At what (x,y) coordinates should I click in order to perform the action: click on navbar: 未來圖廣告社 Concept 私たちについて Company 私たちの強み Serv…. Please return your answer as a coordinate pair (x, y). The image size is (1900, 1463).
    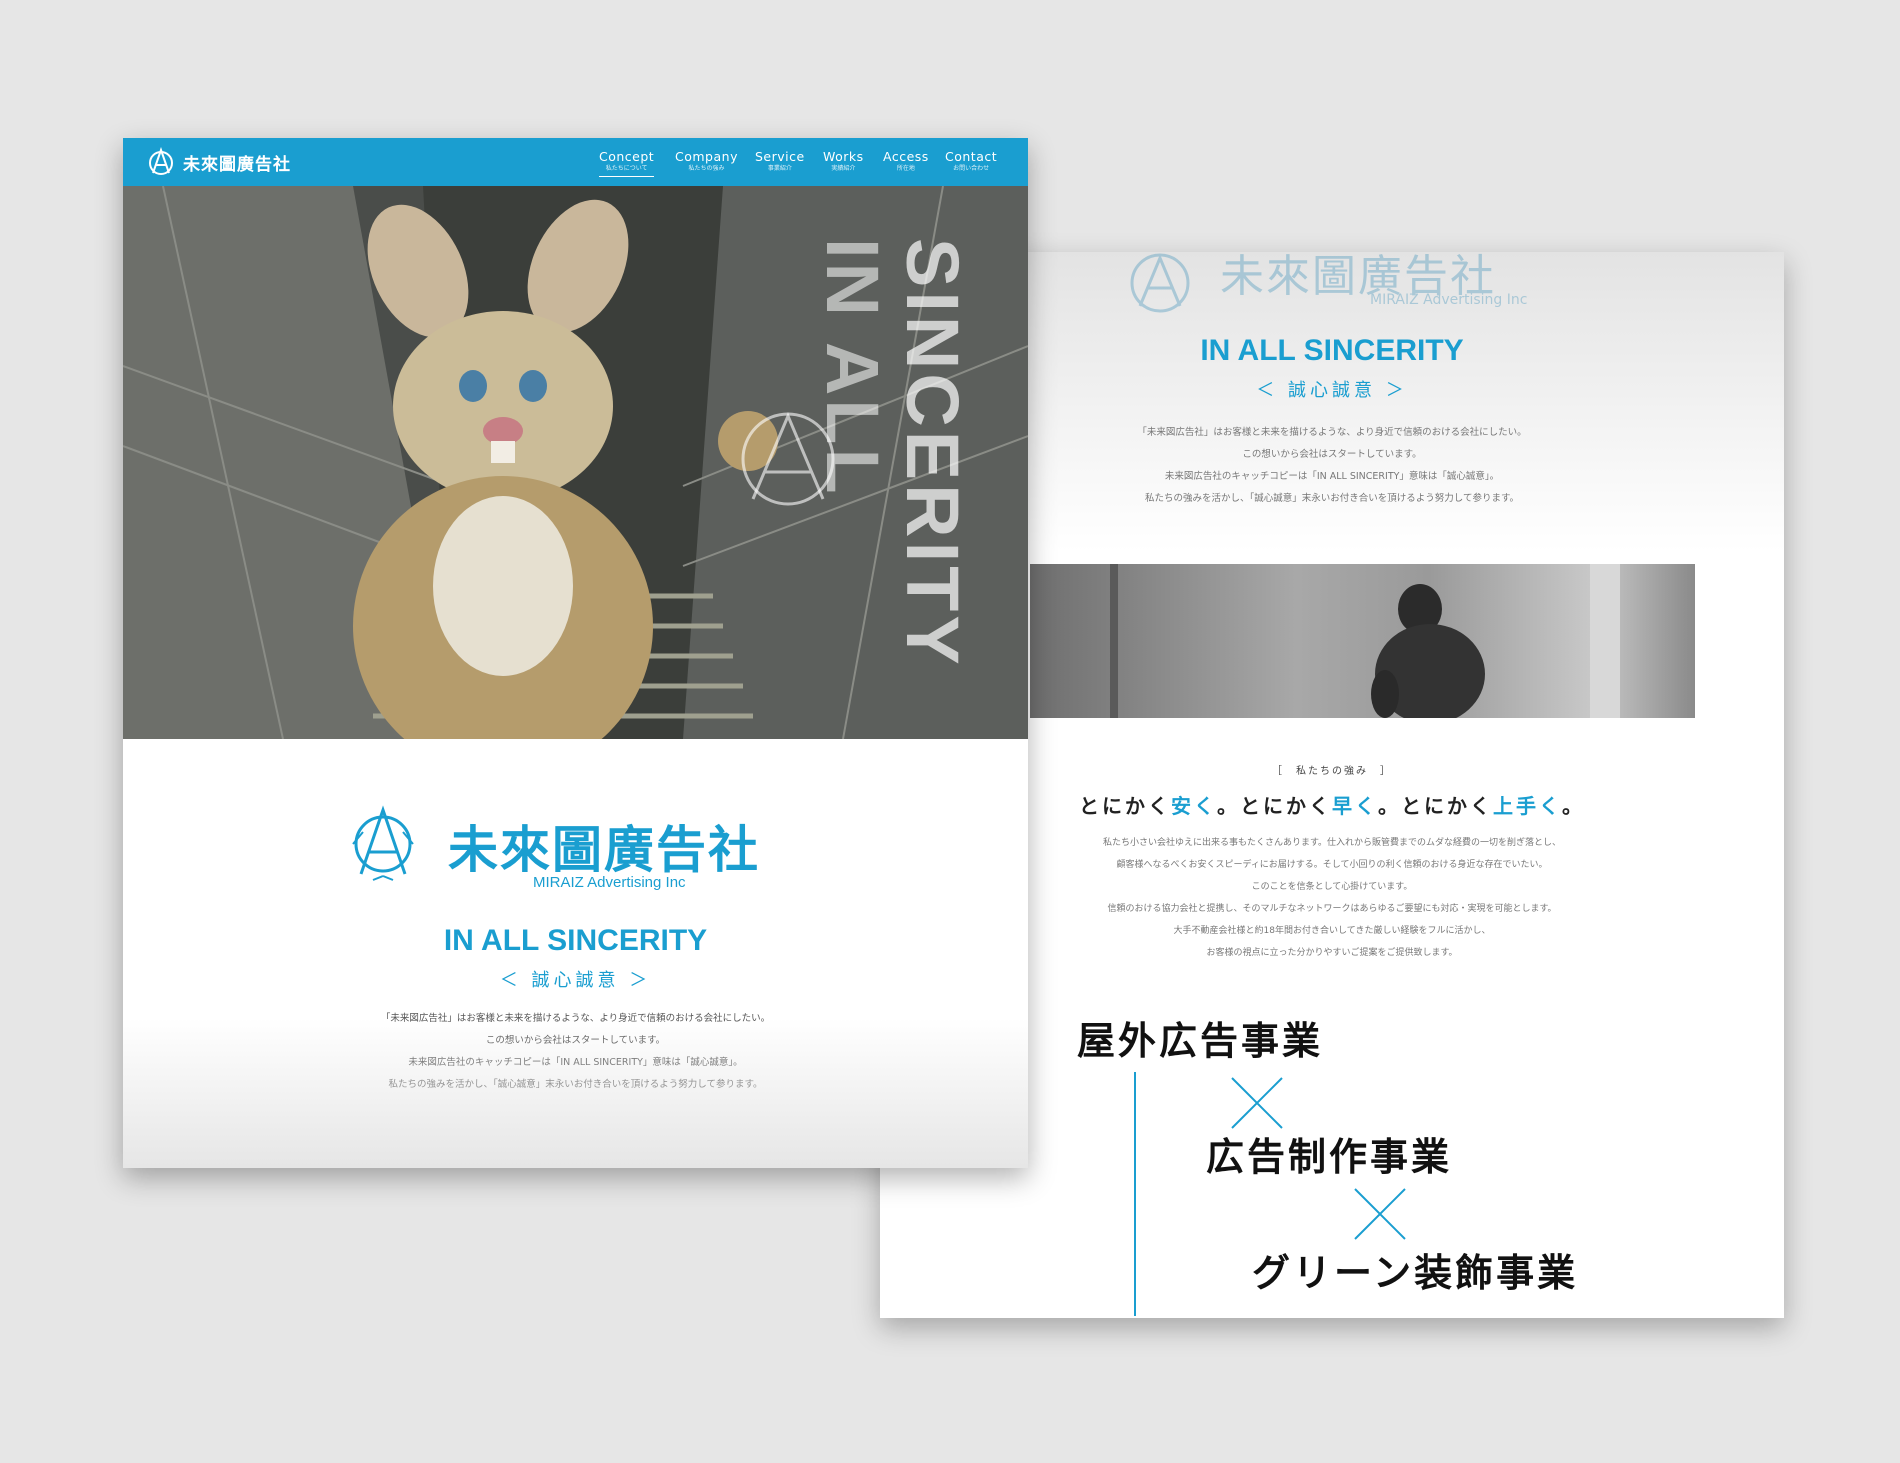
    Looking at the image, I should click on (575, 162).